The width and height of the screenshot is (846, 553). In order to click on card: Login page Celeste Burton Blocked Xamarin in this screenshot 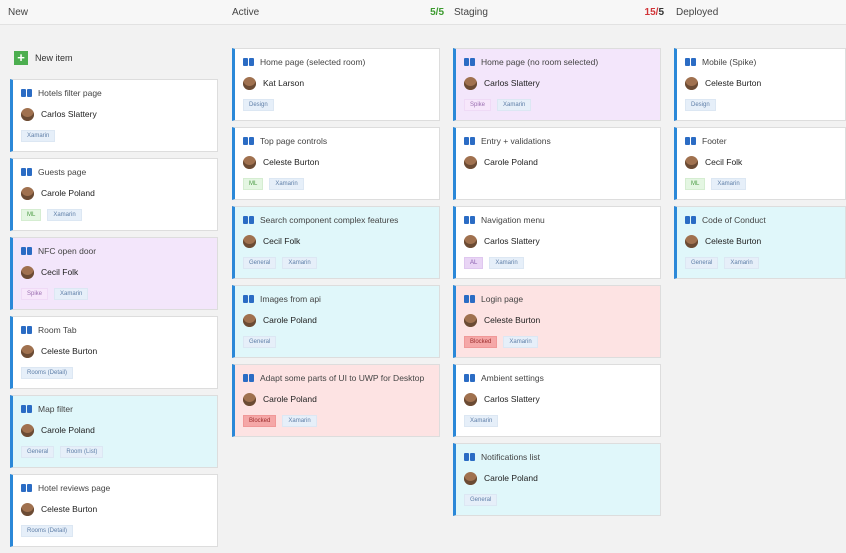, I will do `click(557, 321)`.